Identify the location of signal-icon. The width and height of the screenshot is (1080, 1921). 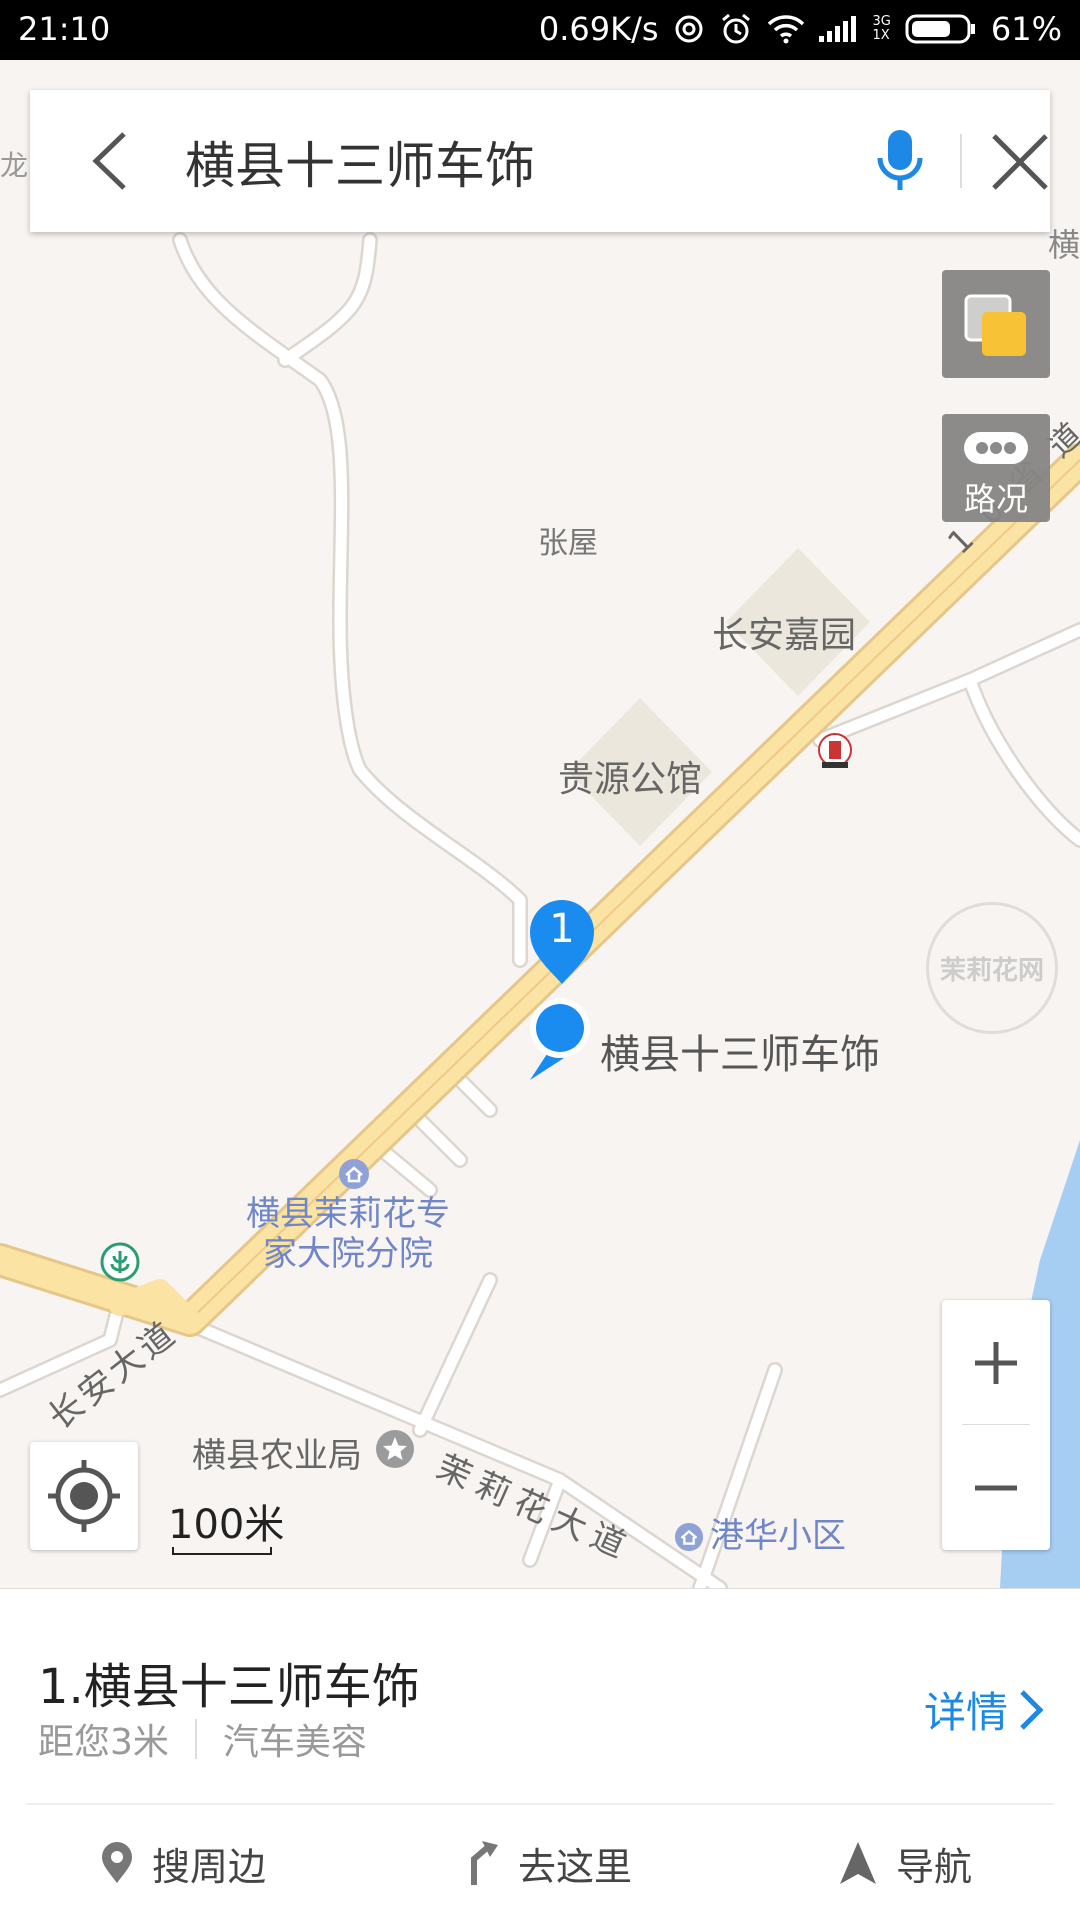
(838, 29).